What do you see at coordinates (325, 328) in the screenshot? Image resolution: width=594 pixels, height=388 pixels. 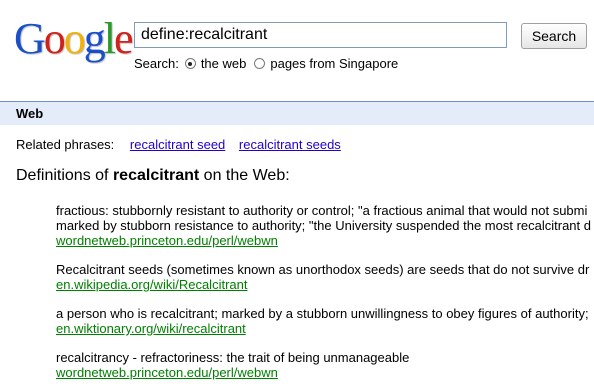 I see `definition-source-link: en.wiktionary.org/wiki/recalcitrant` at bounding box center [325, 328].